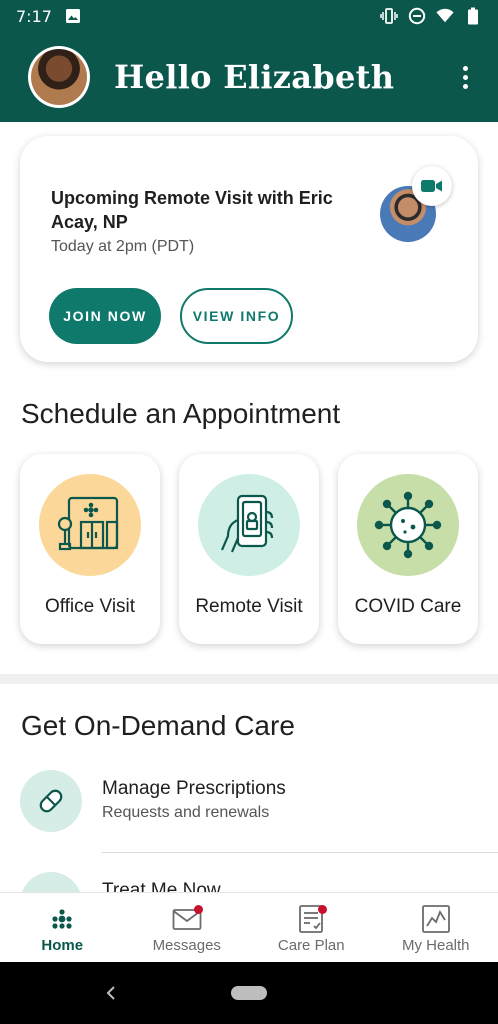 The width and height of the screenshot is (498, 1024). Describe the element at coordinates (59, 77) in the screenshot. I see `user-avatar` at that location.